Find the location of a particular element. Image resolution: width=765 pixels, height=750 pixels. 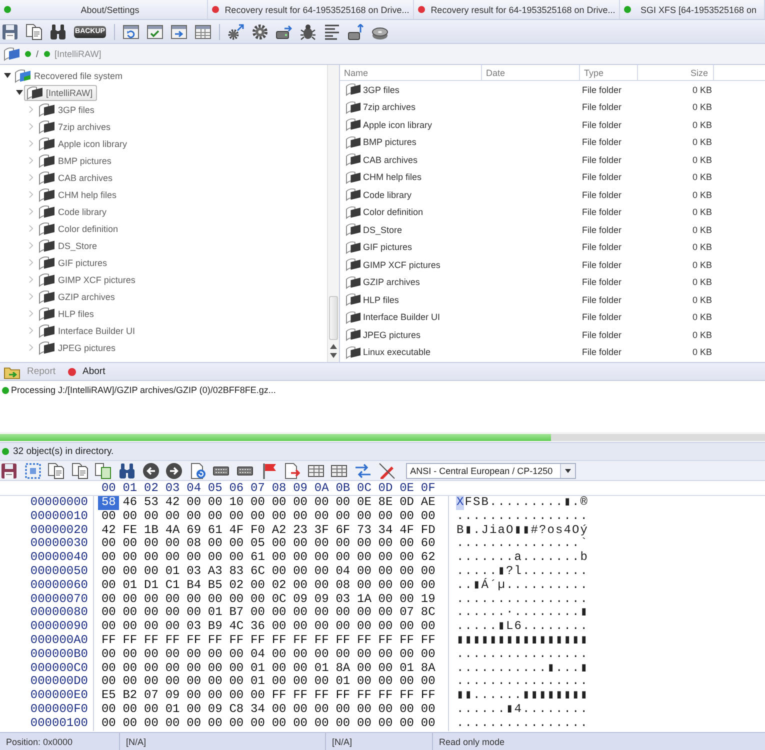

hex-byte: 02 is located at coordinates (279, 585).